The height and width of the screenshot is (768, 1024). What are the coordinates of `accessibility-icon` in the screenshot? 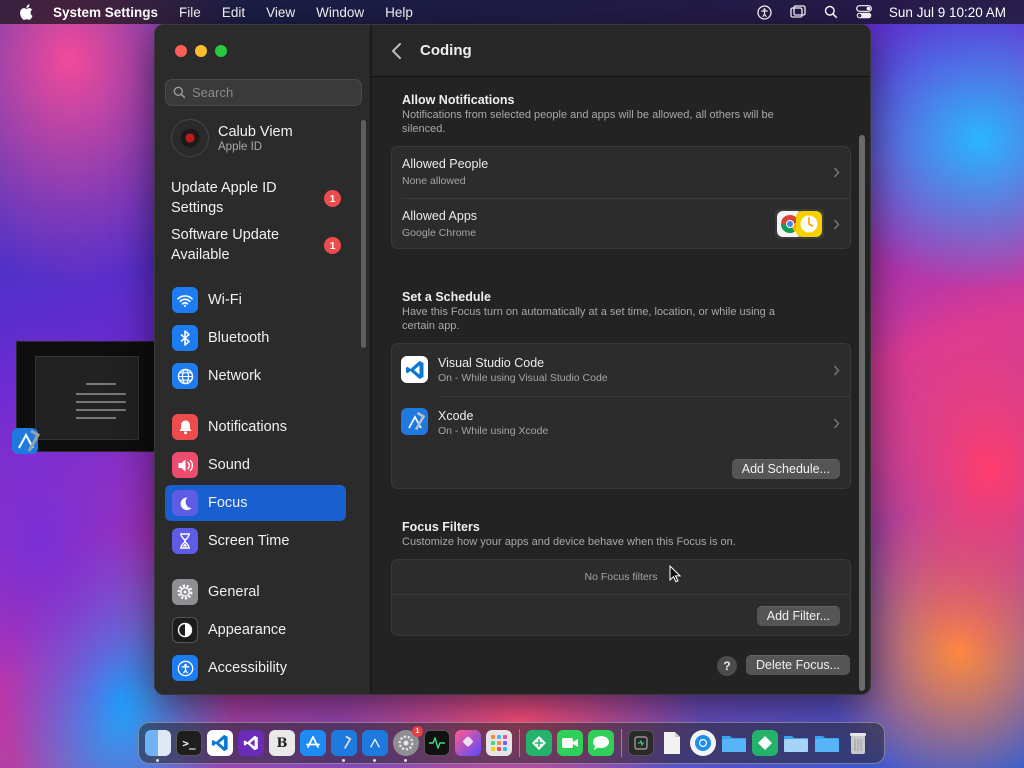 It's located at (185, 668).